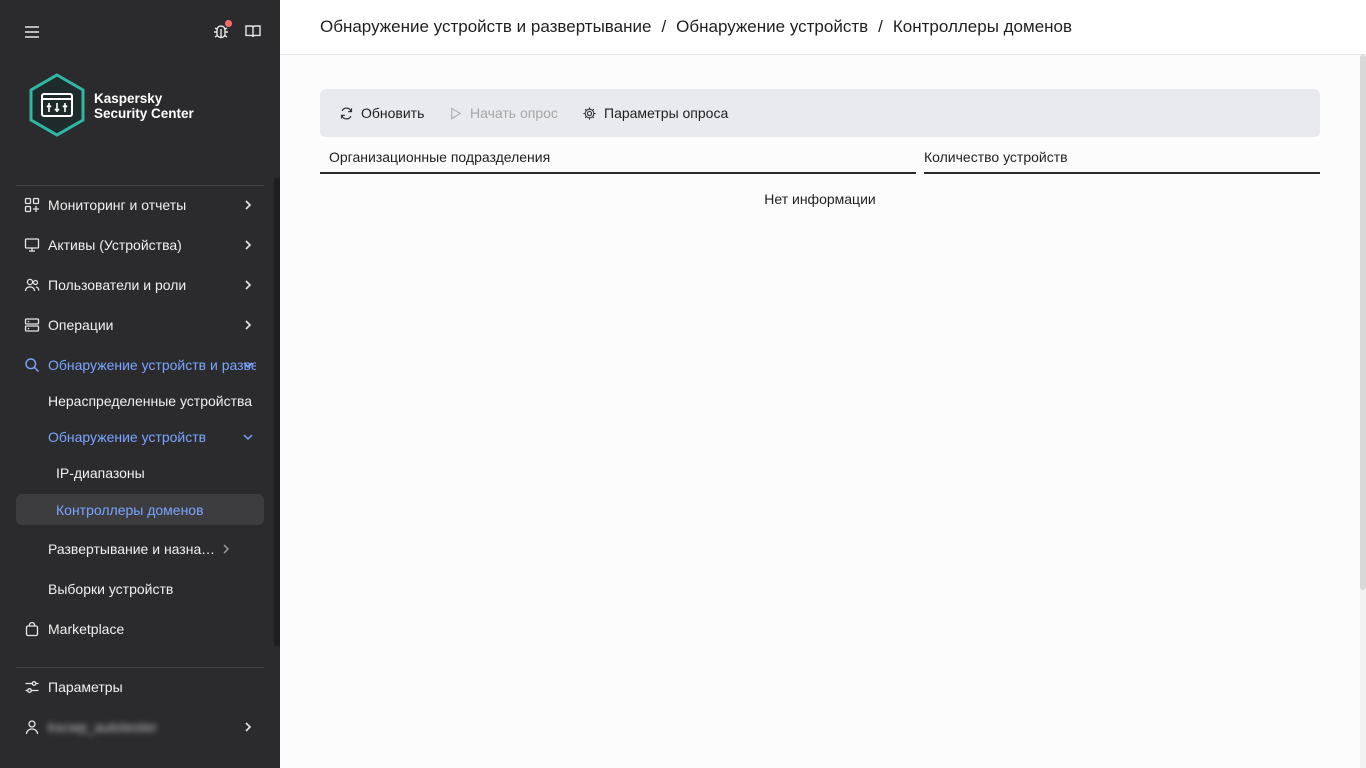  What do you see at coordinates (140, 32) in the screenshot?
I see `sidebar-header` at bounding box center [140, 32].